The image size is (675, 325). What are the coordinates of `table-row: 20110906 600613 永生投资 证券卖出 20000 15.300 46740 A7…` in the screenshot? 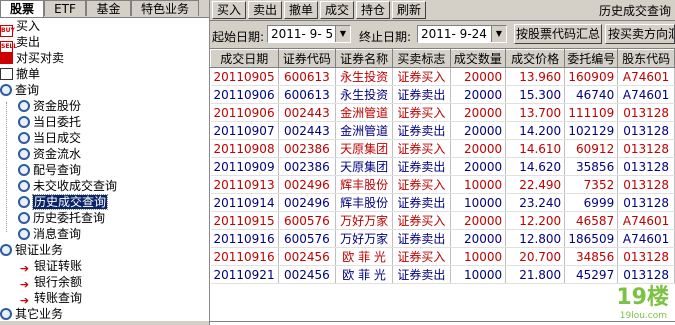 It's located at (442, 94).